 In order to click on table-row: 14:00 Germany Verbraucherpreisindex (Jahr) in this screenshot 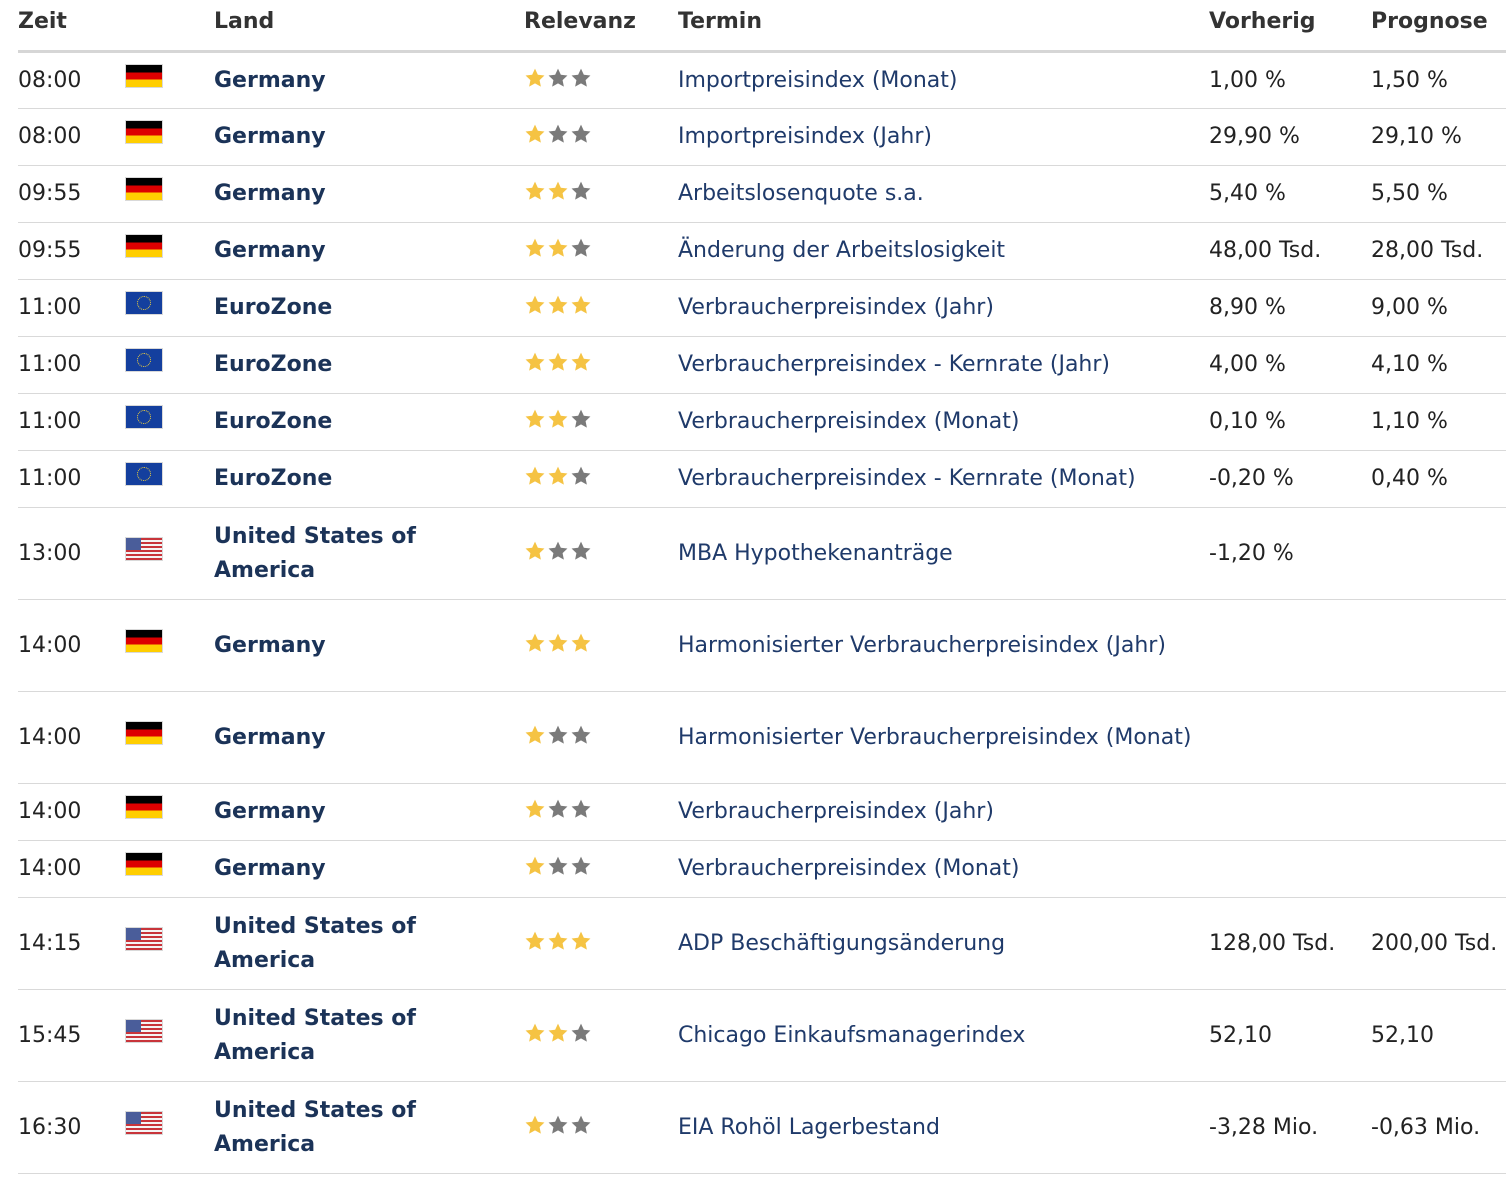, I will do `click(762, 812)`.